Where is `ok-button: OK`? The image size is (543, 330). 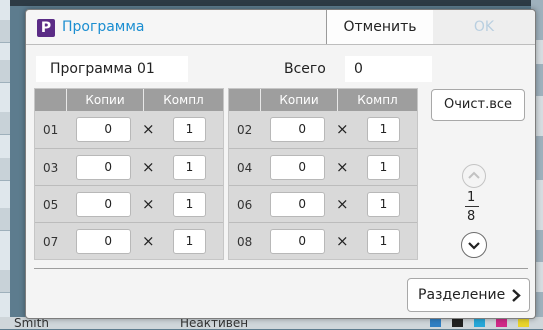
ok-button: OK is located at coordinates (484, 27).